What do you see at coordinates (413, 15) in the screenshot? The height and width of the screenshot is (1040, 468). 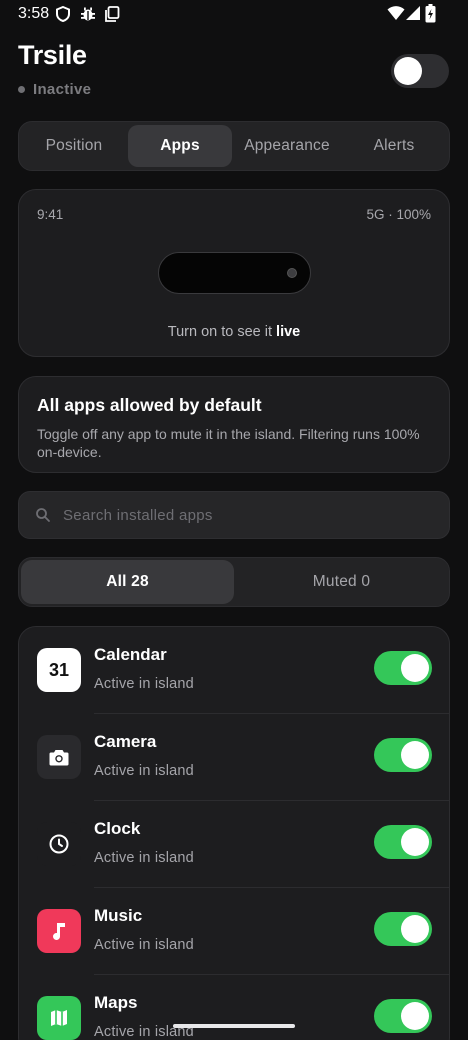 I see `signal-icon` at bounding box center [413, 15].